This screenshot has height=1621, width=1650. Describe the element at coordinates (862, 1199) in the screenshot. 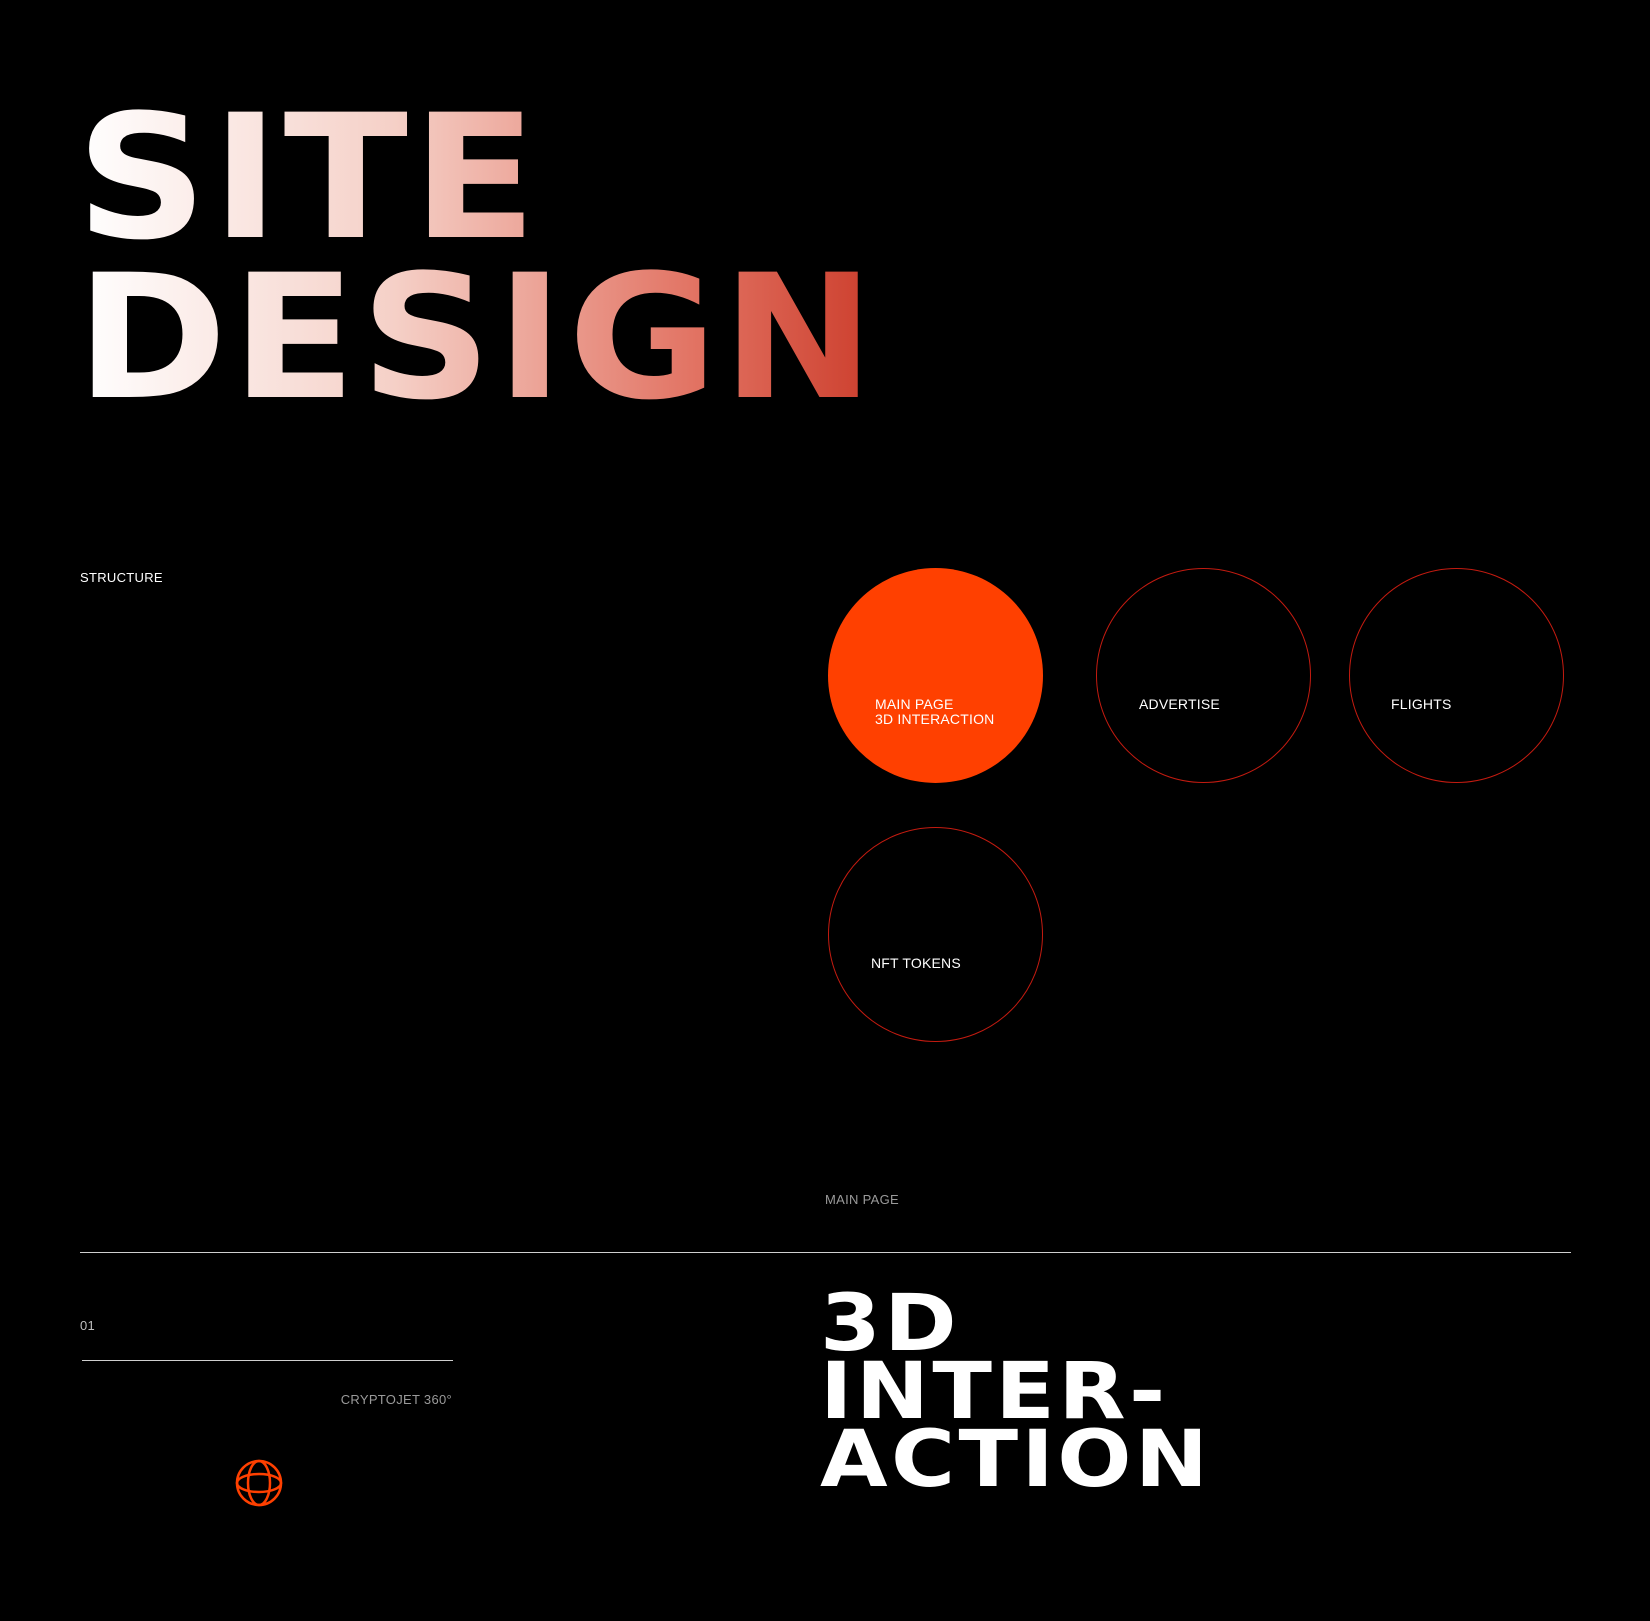

I see `main-page-caption: MAIN PAGE` at that location.